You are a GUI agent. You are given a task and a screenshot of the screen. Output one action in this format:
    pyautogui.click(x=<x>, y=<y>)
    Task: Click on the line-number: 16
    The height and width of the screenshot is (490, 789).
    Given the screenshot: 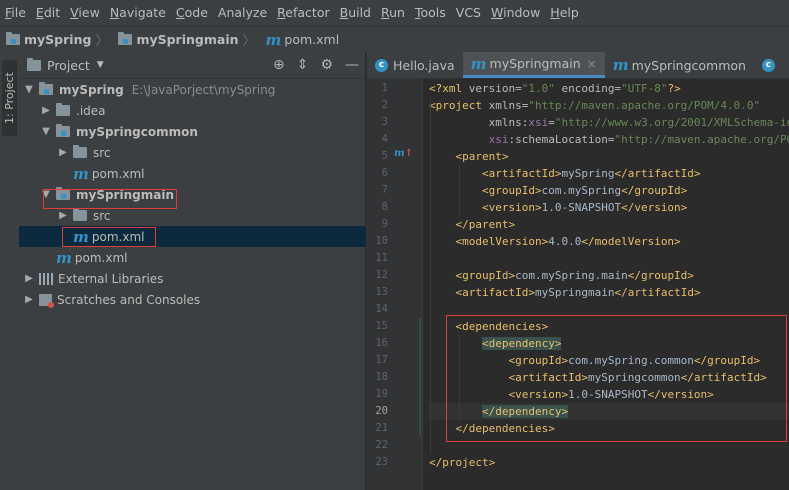 What is the action you would take?
    pyautogui.click(x=381, y=343)
    